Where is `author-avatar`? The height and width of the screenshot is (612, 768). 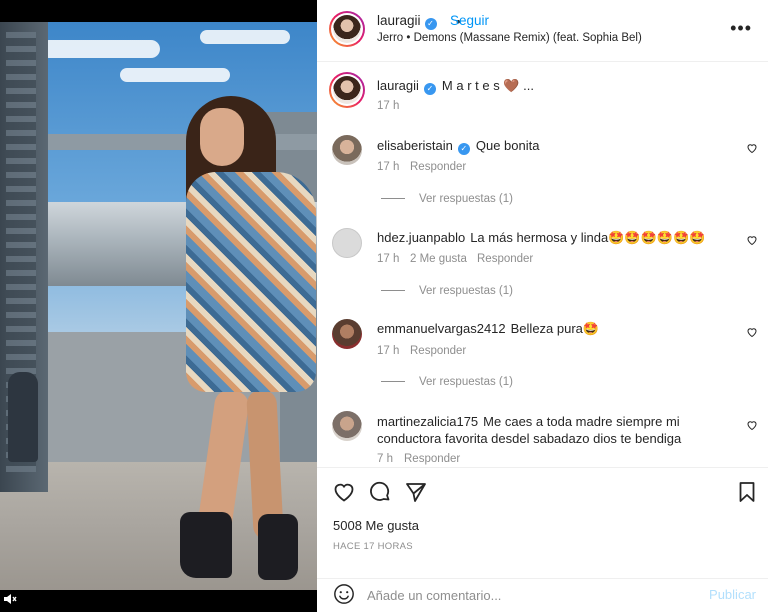 author-avatar is located at coordinates (347, 29).